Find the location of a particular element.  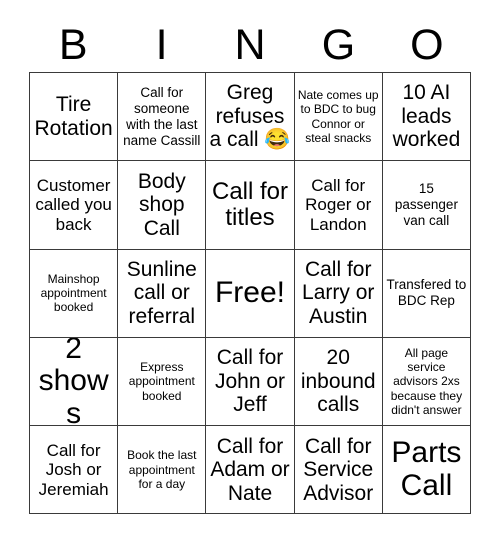

bingo-cell-label: Book the last appointment for a day is located at coordinates (162, 470).